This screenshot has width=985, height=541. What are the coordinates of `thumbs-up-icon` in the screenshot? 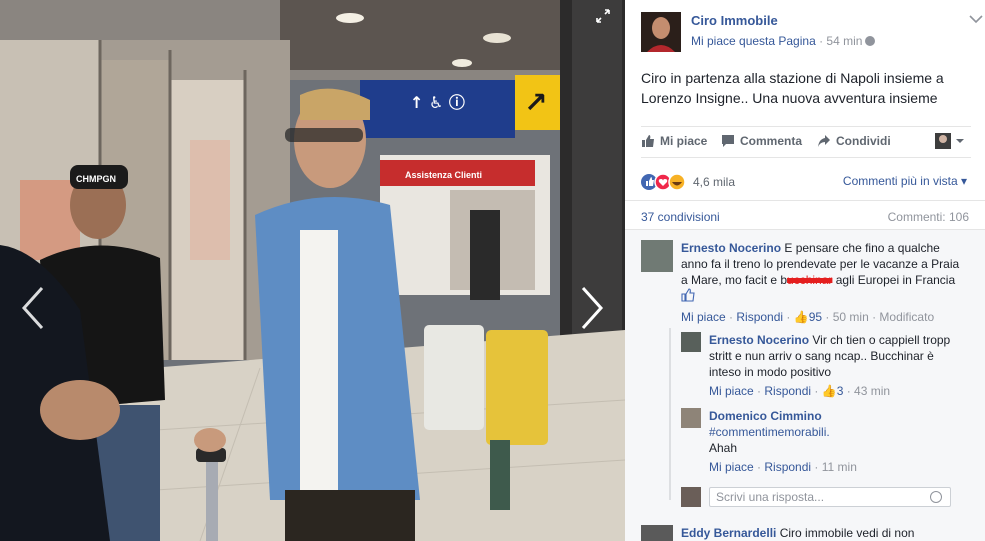 It's located at (648, 141).